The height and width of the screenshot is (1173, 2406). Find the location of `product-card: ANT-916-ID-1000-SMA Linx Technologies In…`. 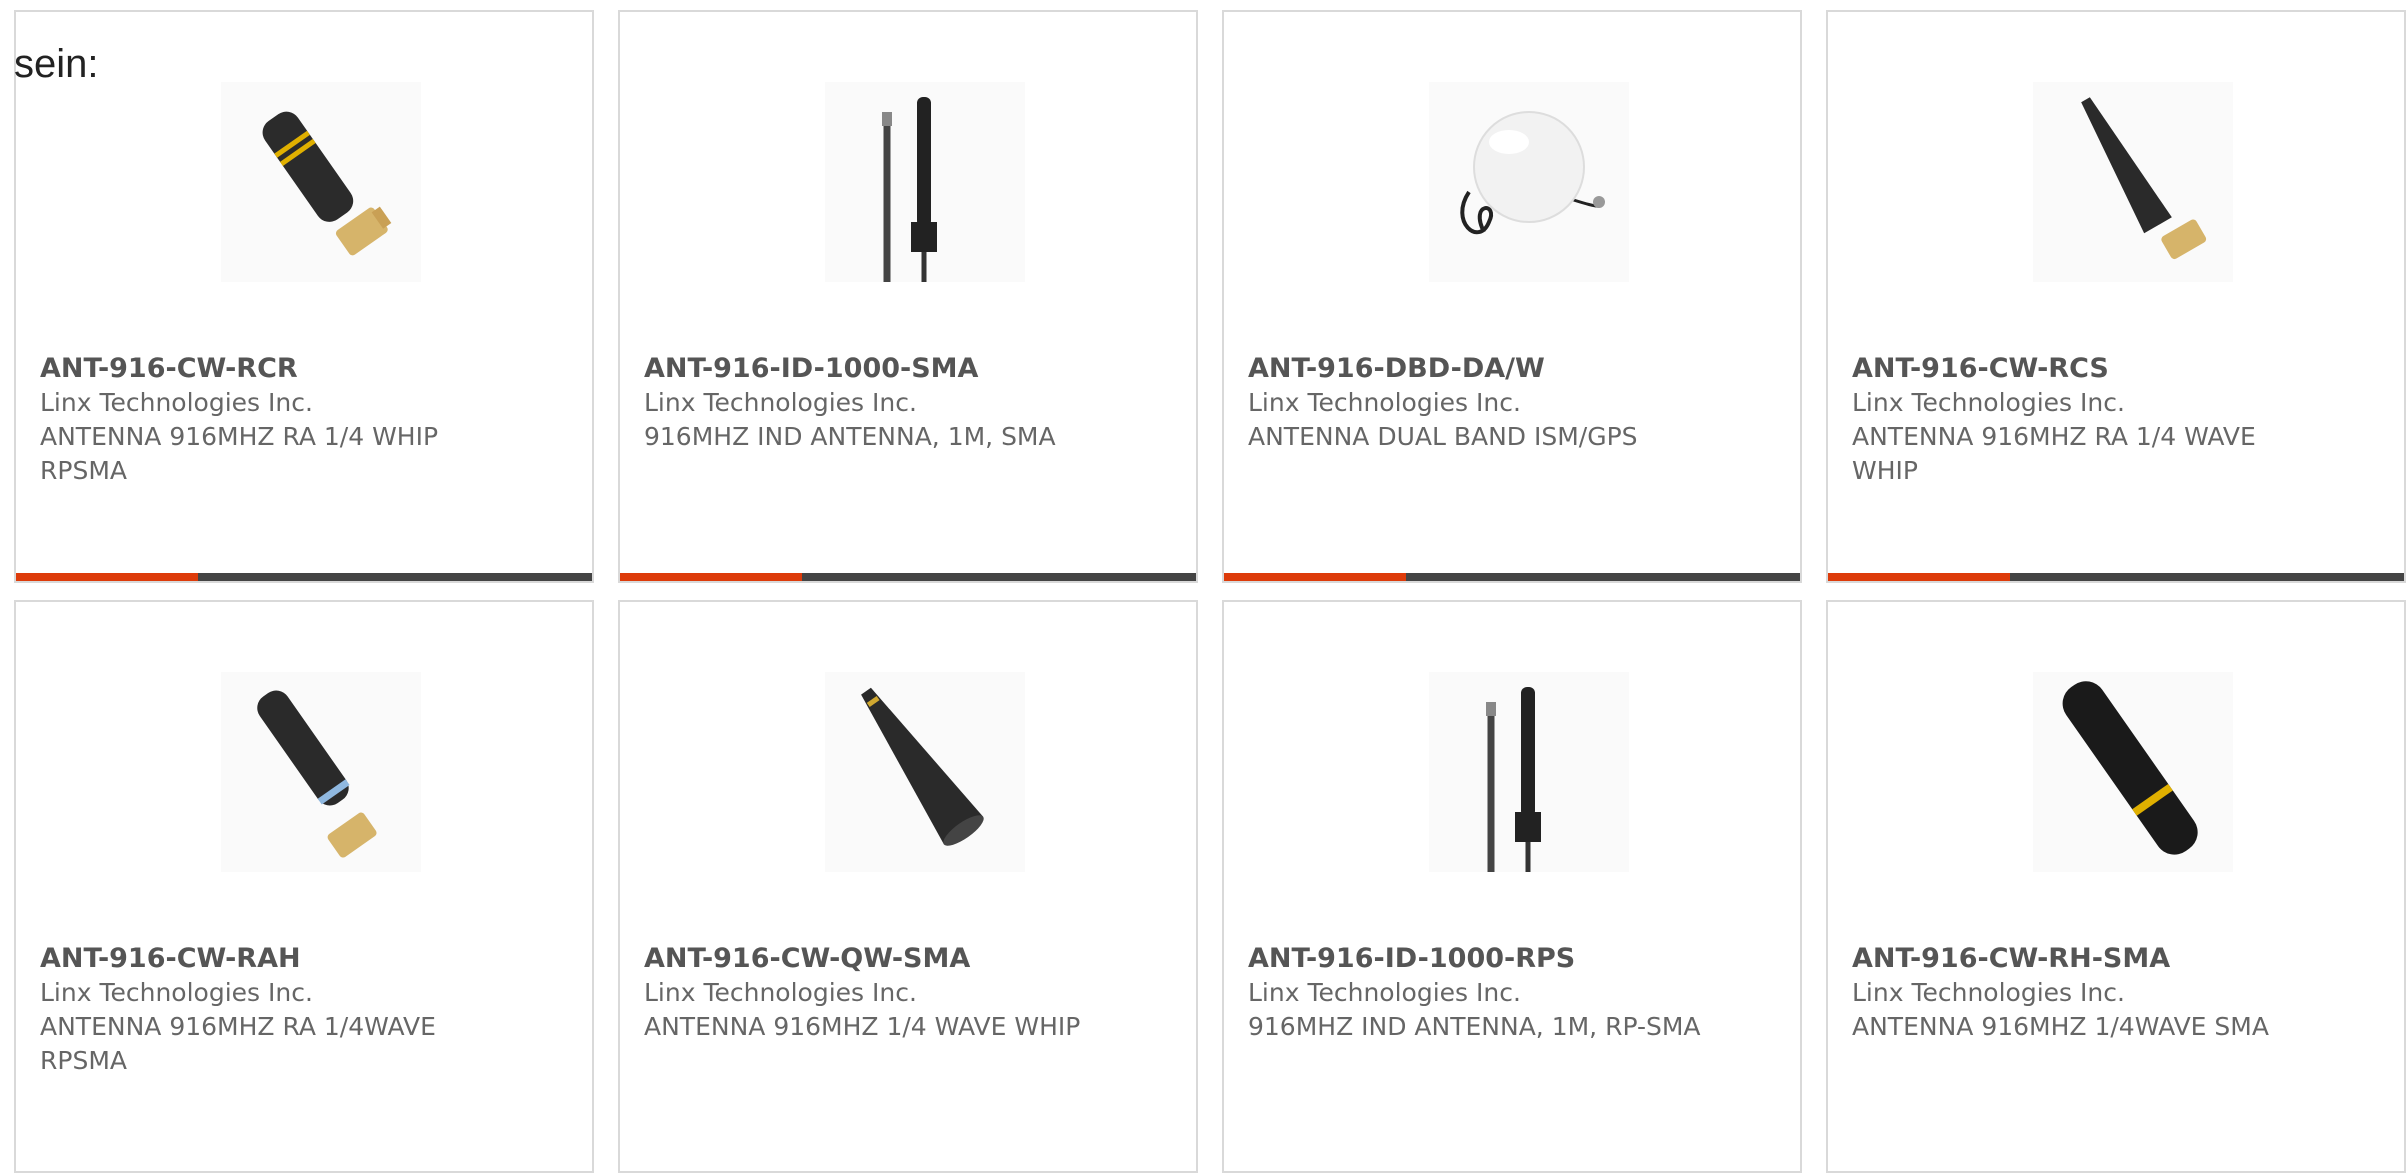

product-card: ANT-916-ID-1000-SMA Linx Technologies In… is located at coordinates (908, 296).